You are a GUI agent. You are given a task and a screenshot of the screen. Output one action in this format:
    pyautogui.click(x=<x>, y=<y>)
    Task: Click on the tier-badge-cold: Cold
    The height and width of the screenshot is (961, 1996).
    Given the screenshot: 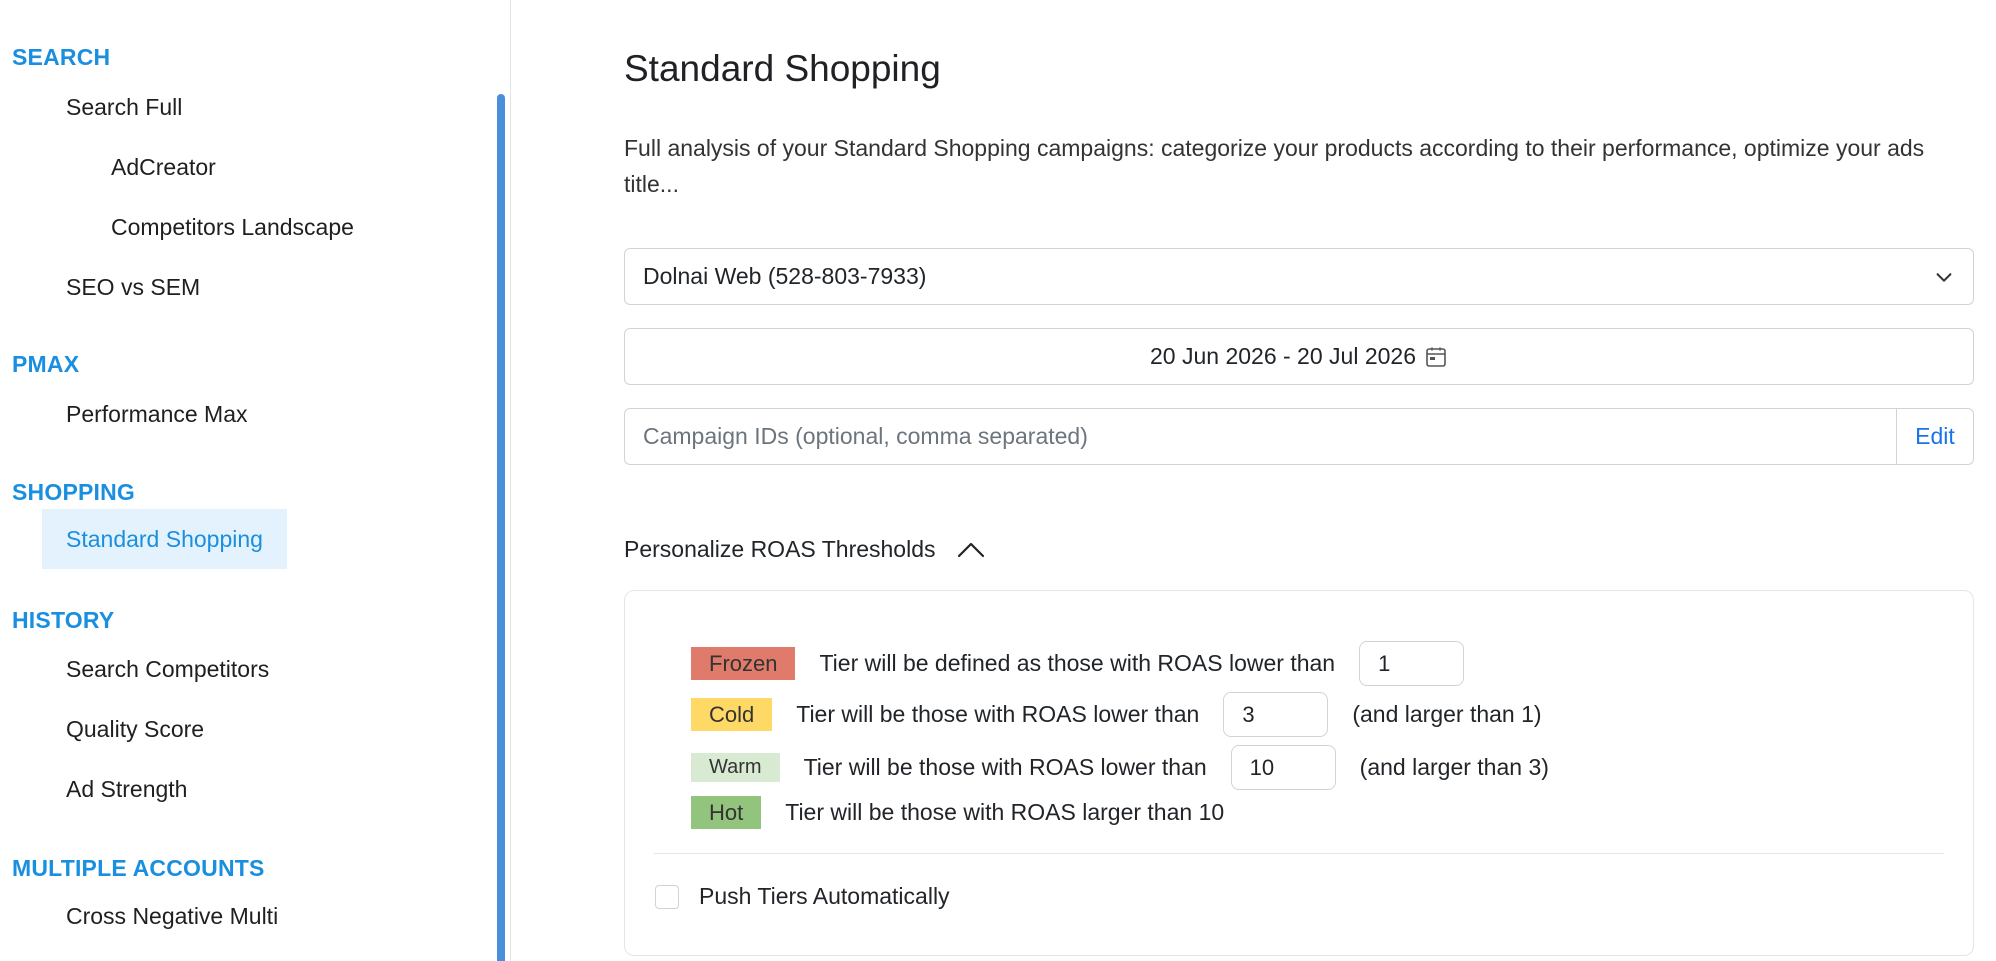 What is the action you would take?
    pyautogui.click(x=732, y=714)
    